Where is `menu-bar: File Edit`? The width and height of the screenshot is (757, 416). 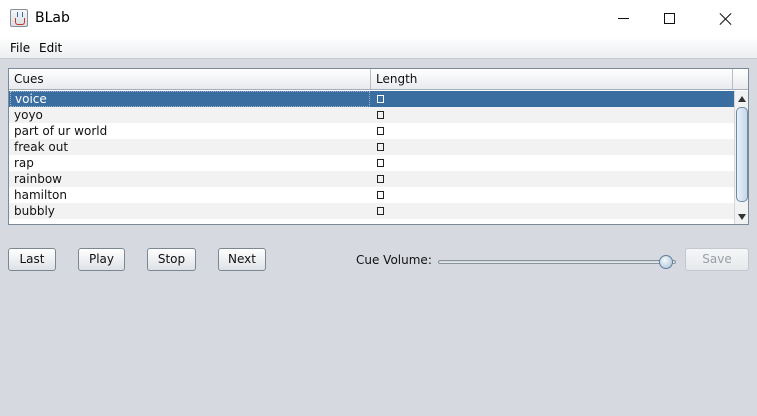
menu-bar: File Edit is located at coordinates (378, 48).